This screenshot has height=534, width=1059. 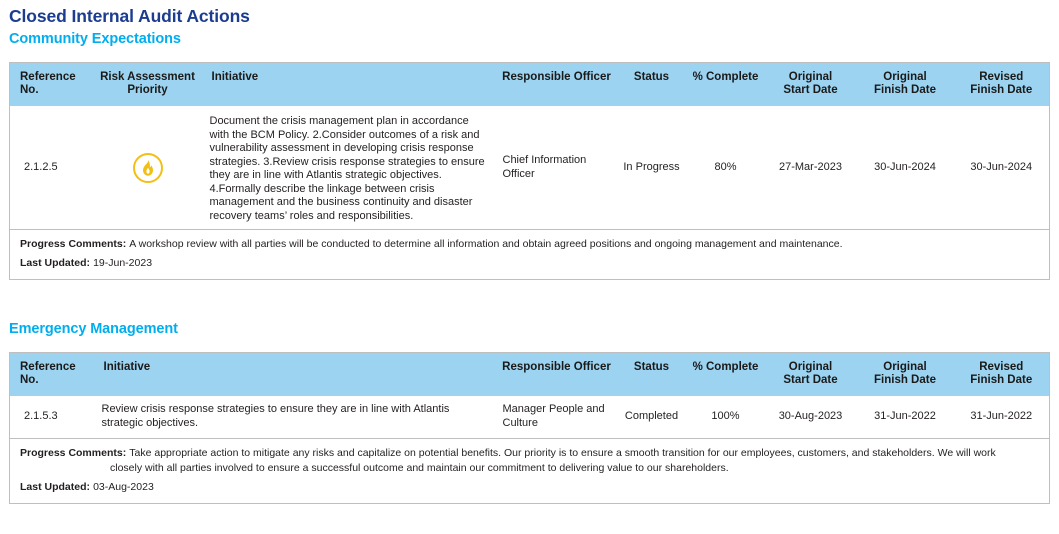 What do you see at coordinates (810, 417) in the screenshot?
I see `cell-original-start-date: 30-Aug-2023` at bounding box center [810, 417].